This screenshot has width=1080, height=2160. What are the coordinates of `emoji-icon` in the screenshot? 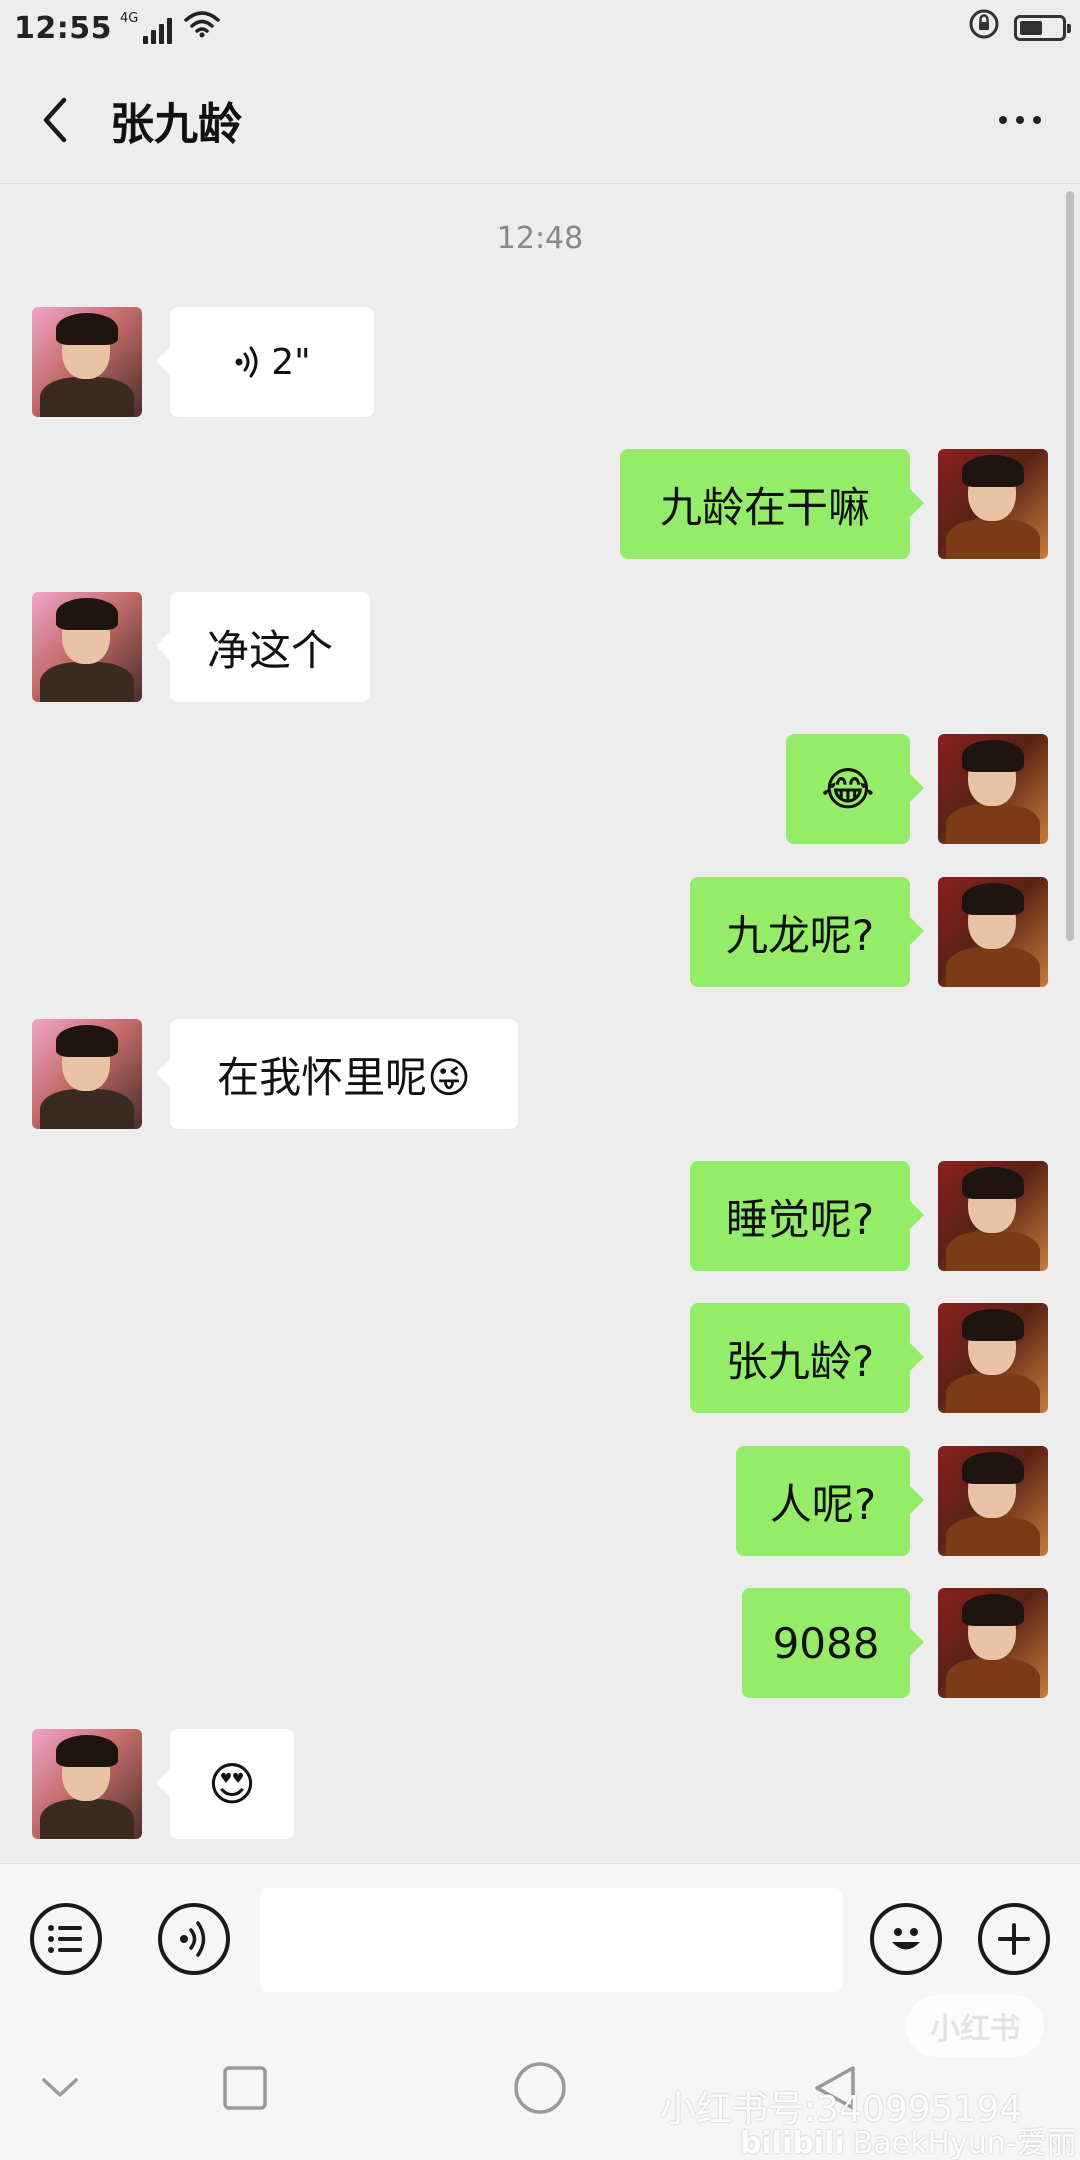 It's located at (906, 1939).